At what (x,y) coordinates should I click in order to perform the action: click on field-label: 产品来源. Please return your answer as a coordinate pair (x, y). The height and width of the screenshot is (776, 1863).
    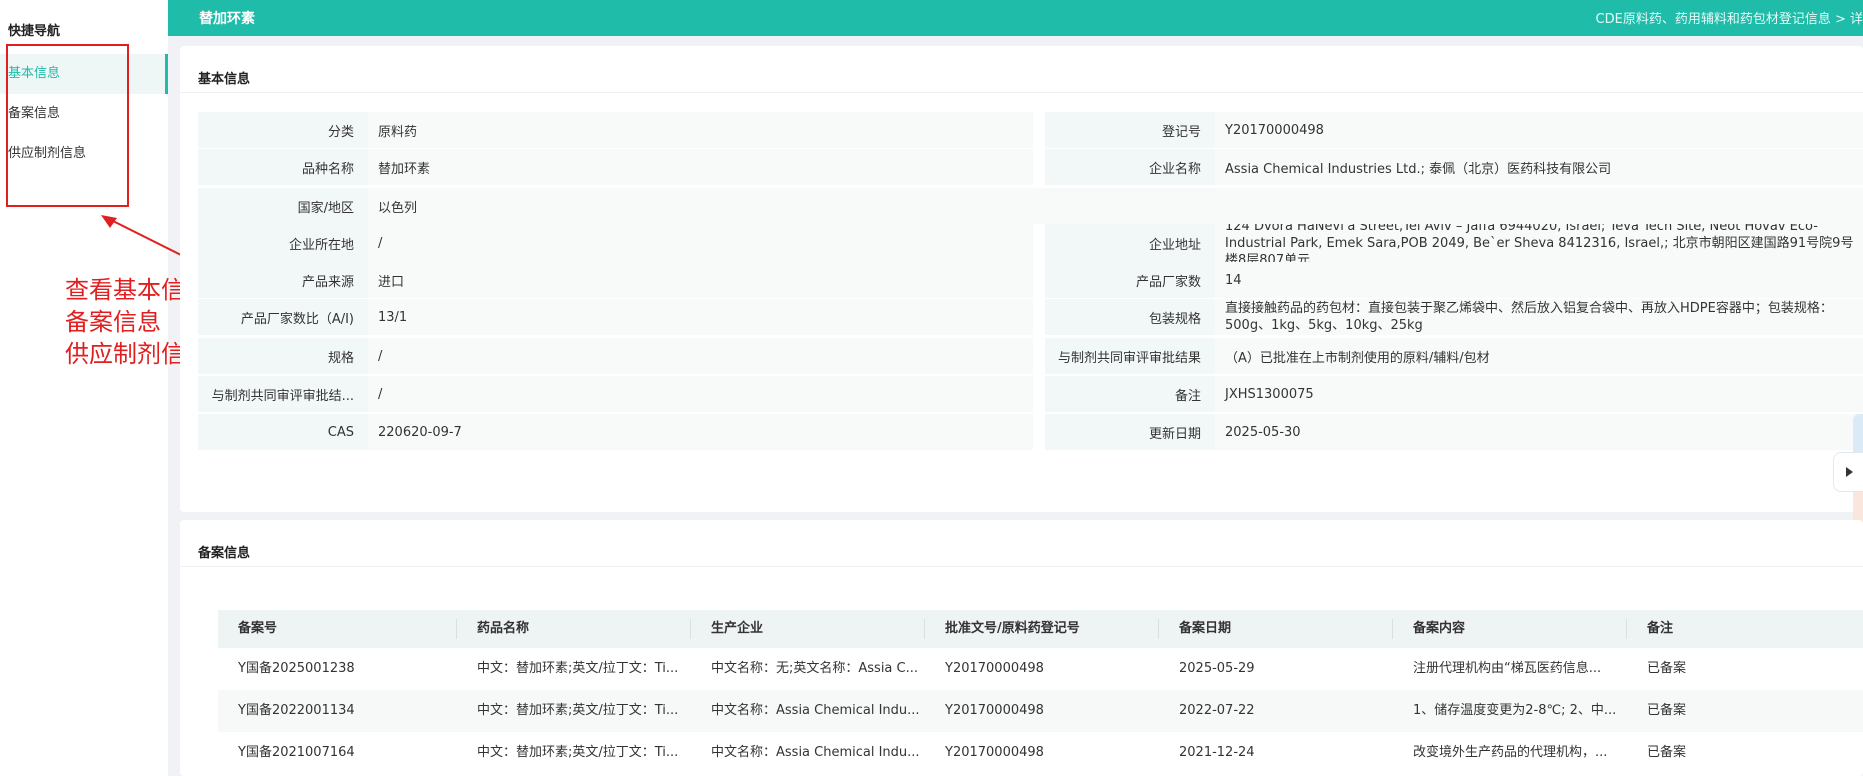
    Looking at the image, I should click on (283, 280).